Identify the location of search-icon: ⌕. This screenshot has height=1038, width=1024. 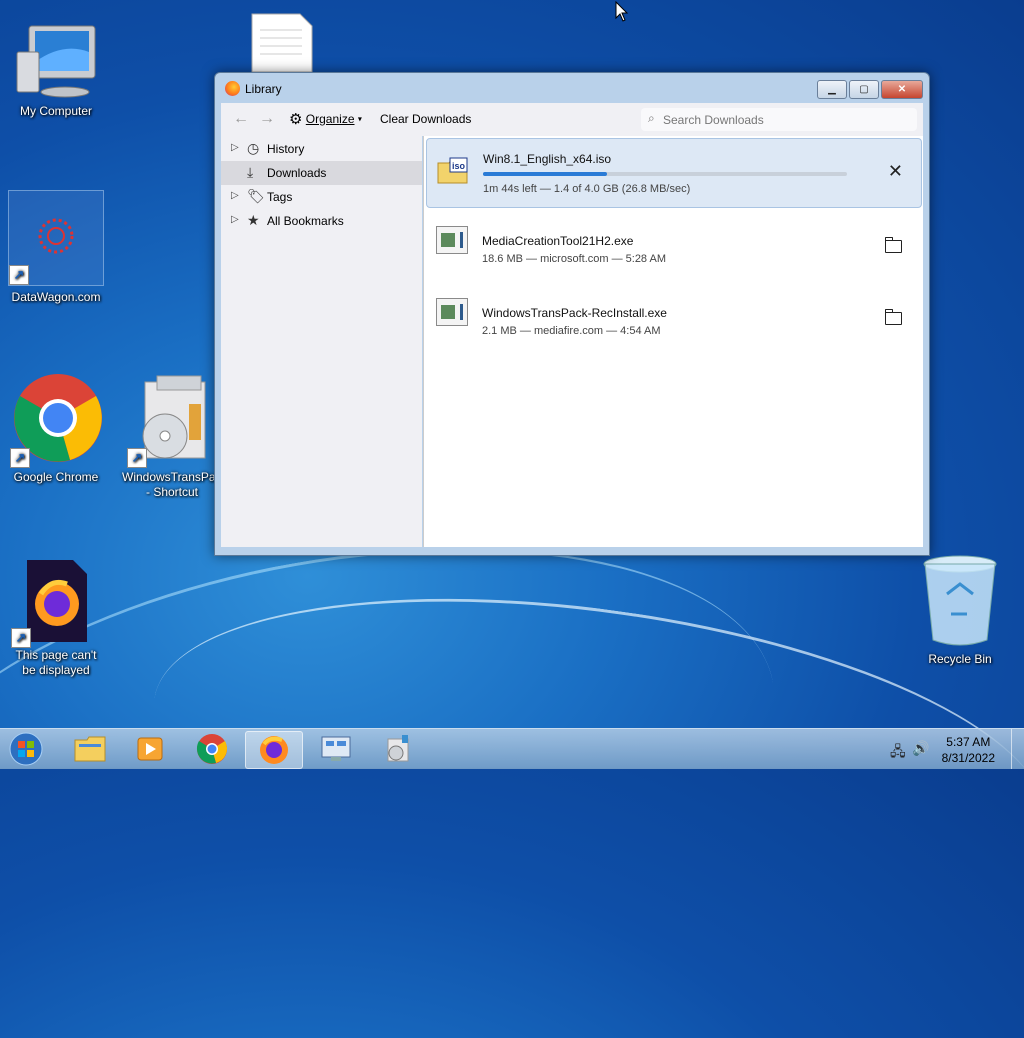
(651, 118).